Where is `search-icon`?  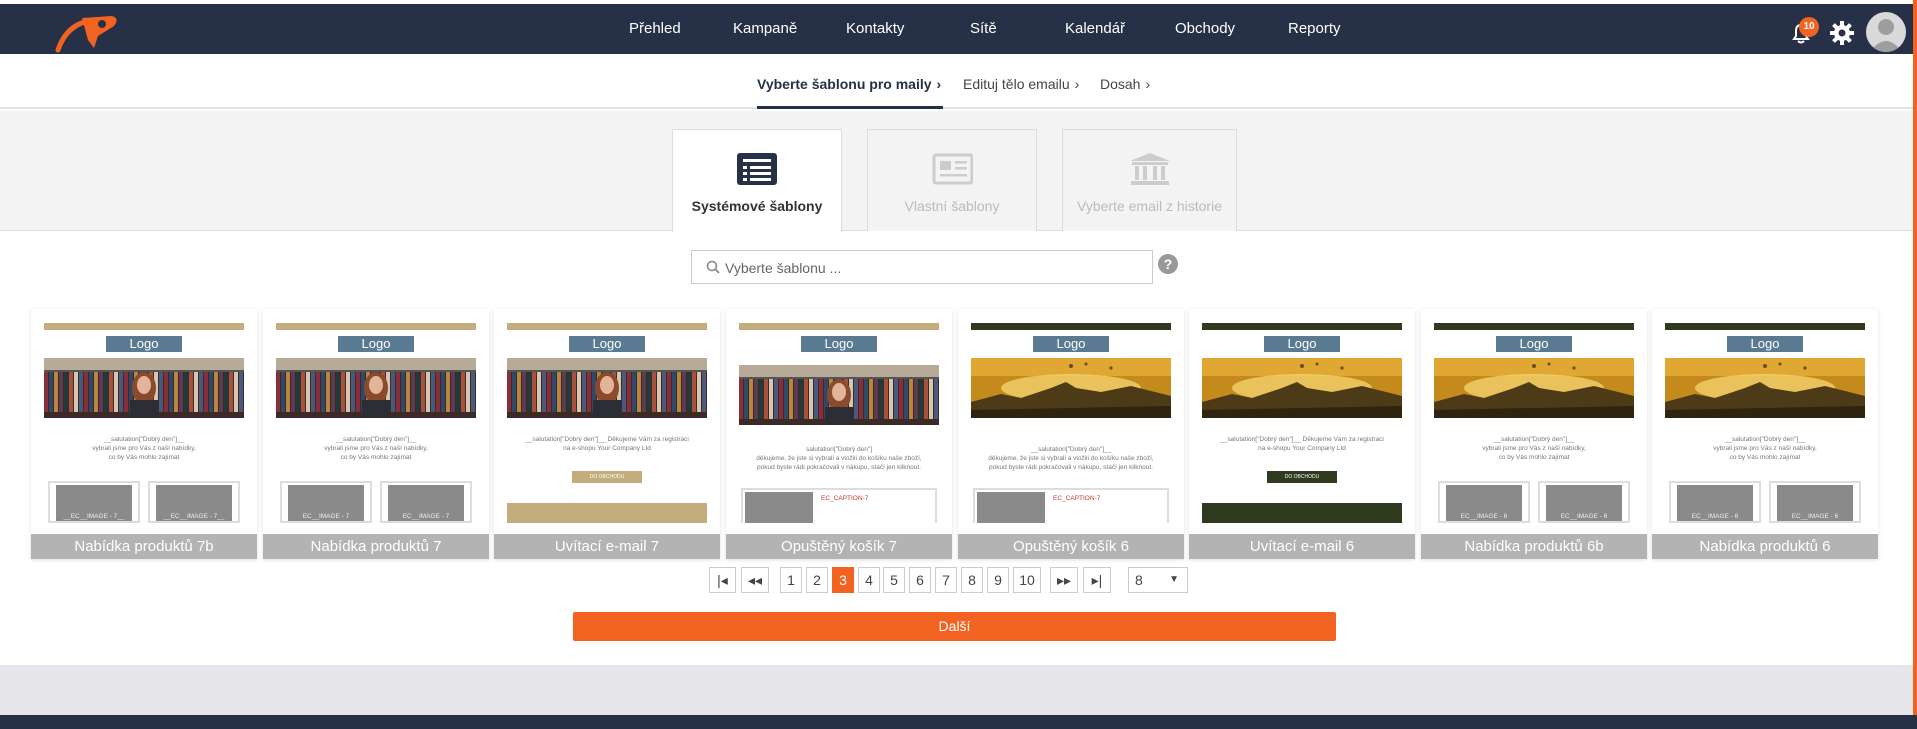
search-icon is located at coordinates (713, 267).